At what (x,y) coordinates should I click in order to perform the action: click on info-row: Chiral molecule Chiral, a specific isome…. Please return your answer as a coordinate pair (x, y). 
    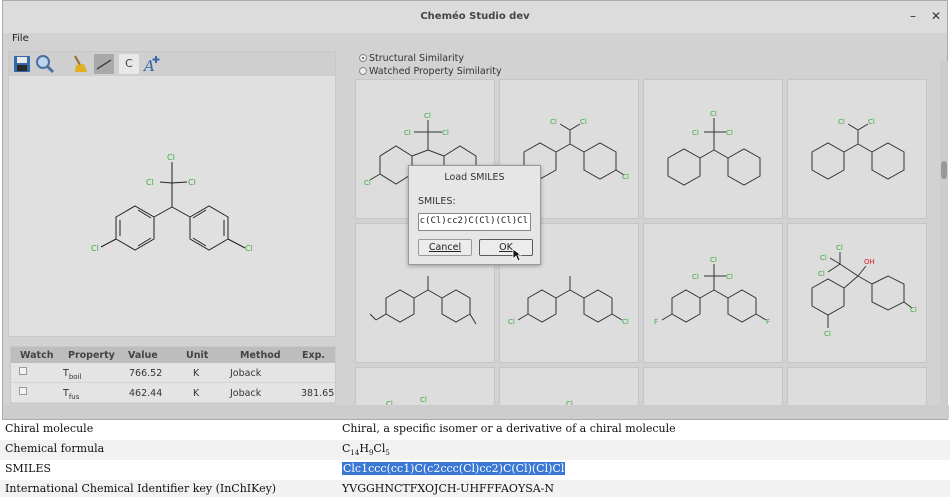
    Looking at the image, I should click on (475, 430).